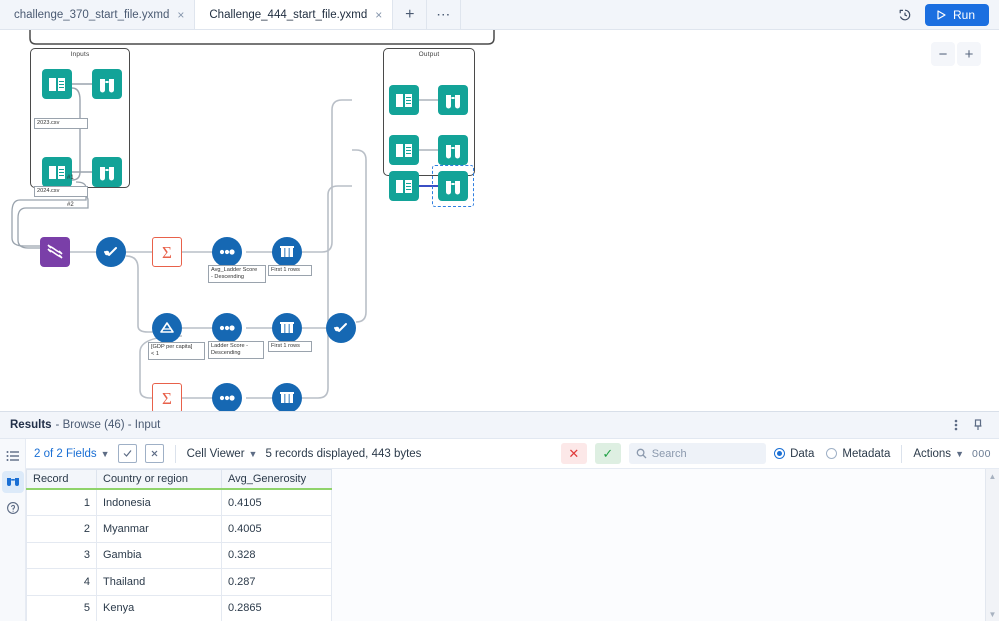 Image resolution: width=999 pixels, height=621 pixels. I want to click on summarize-tool-1: Σ, so click(167, 252).